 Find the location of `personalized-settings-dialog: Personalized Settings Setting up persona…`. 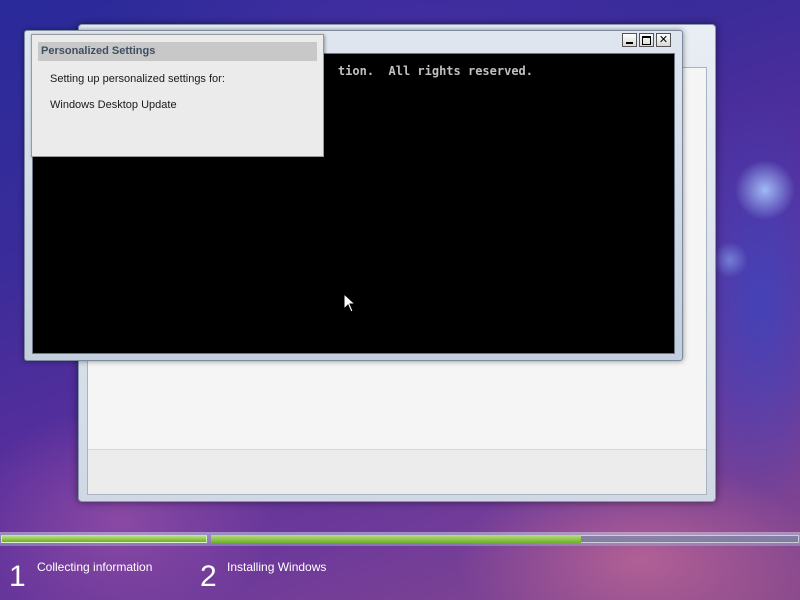

personalized-settings-dialog: Personalized Settings Setting up persona… is located at coordinates (177, 95).